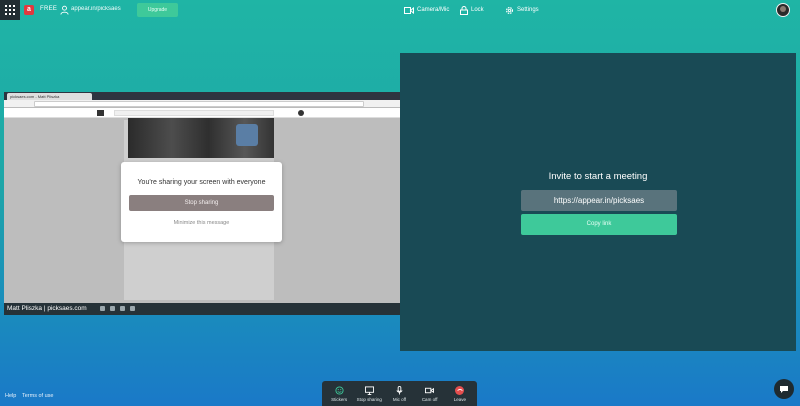 Image resolution: width=800 pixels, height=406 pixels. I want to click on mic-toggle: Mic off, so click(399, 393).